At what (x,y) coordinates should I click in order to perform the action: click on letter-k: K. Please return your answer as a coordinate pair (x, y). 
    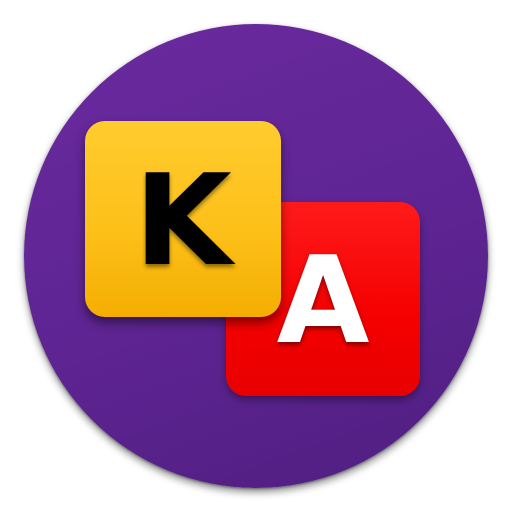
    Looking at the image, I should click on (183, 220).